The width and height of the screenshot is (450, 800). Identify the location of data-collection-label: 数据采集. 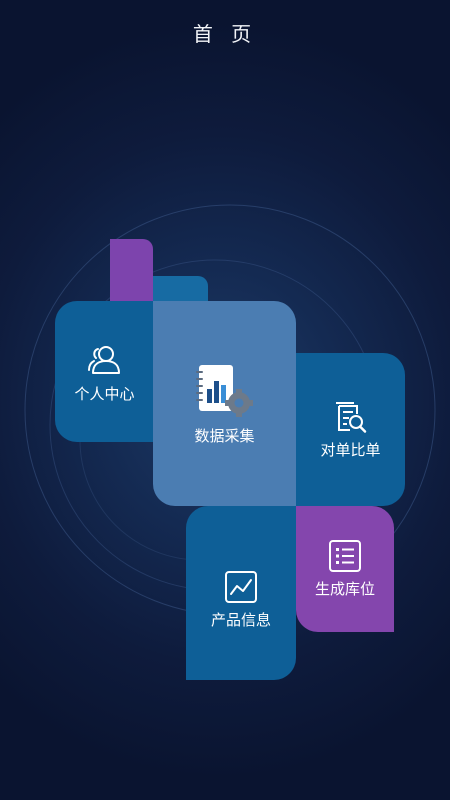
(224, 436).